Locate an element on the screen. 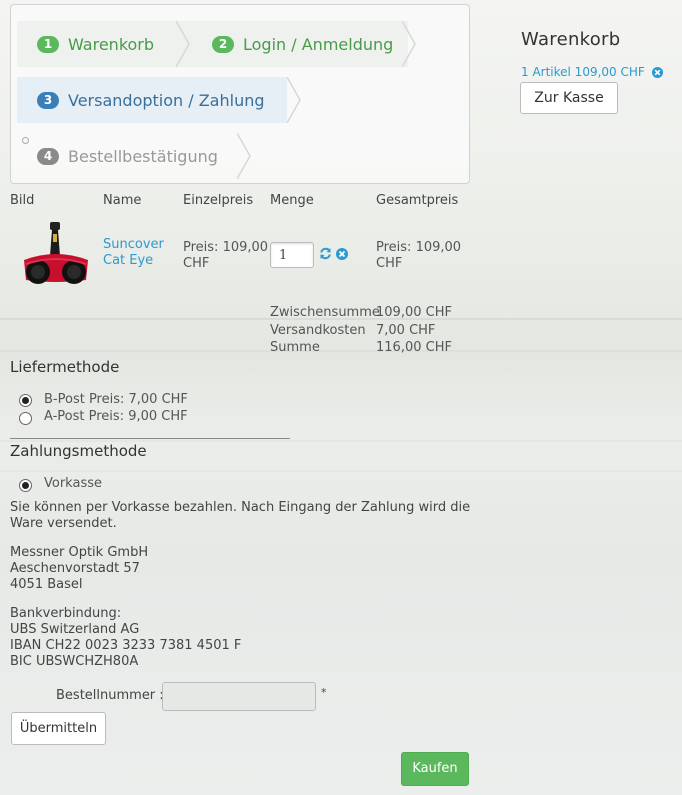 The image size is (682, 795). bank-line: Bankverbindung: is located at coordinates (66, 613).